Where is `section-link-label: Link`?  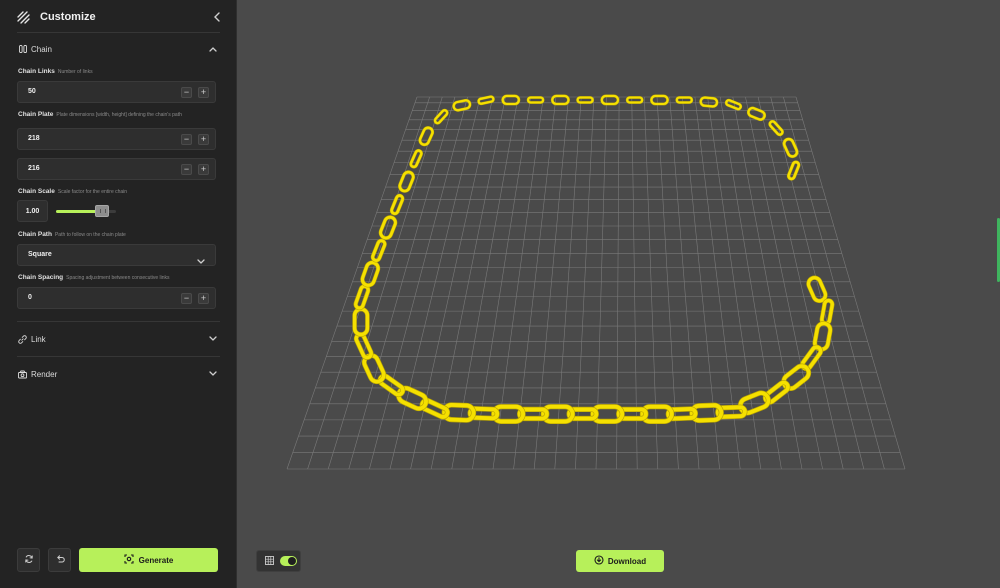
section-link-label: Link is located at coordinates (38, 339).